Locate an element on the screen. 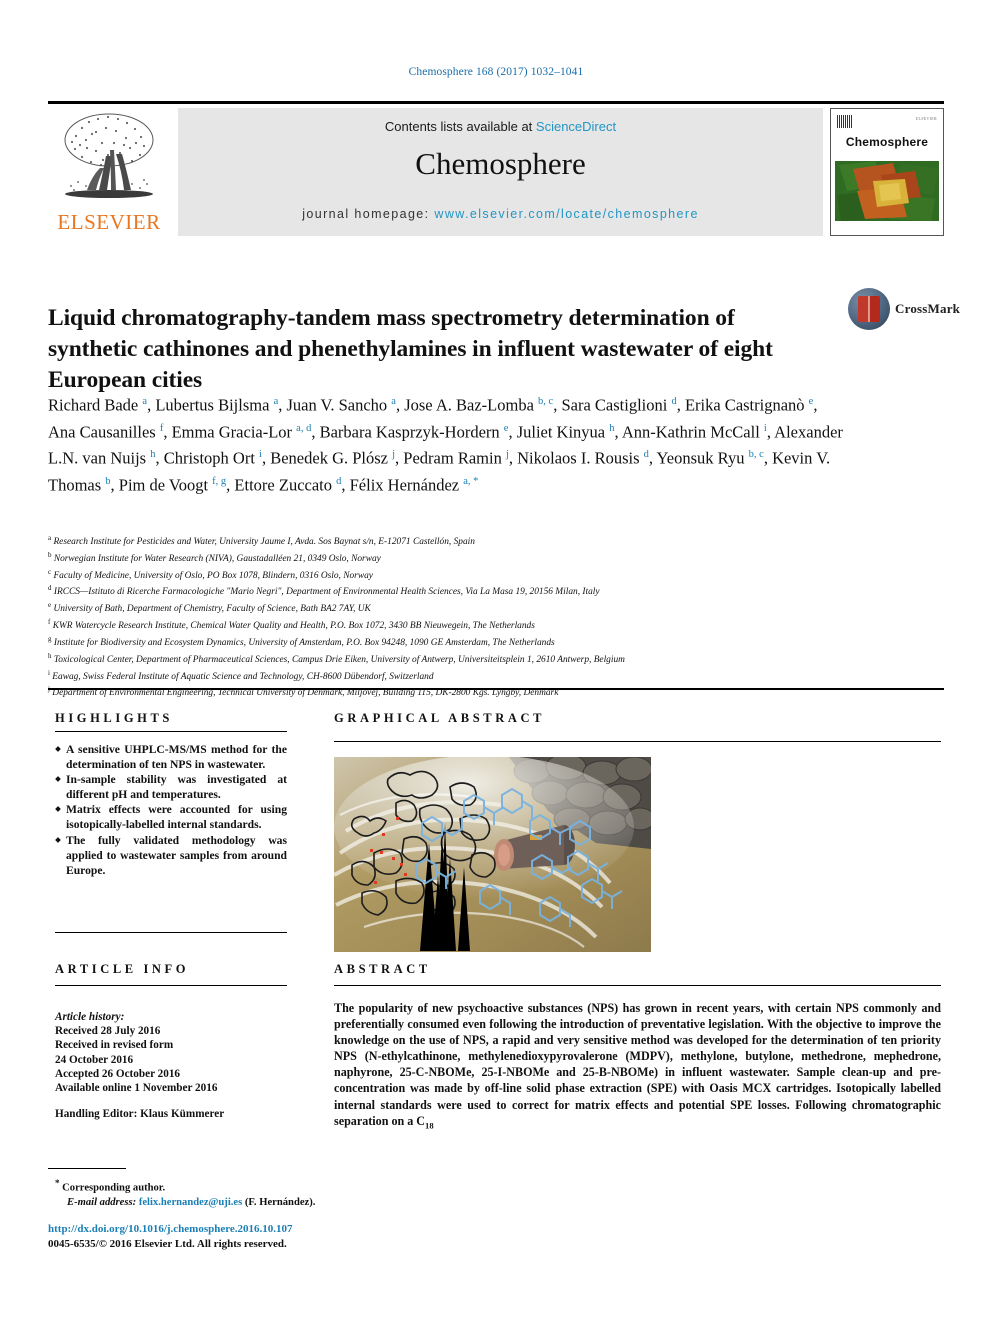 The height and width of the screenshot is (1323, 992). running-head: Chemosphere 168 (2017) 1032–1041 is located at coordinates (496, 72).